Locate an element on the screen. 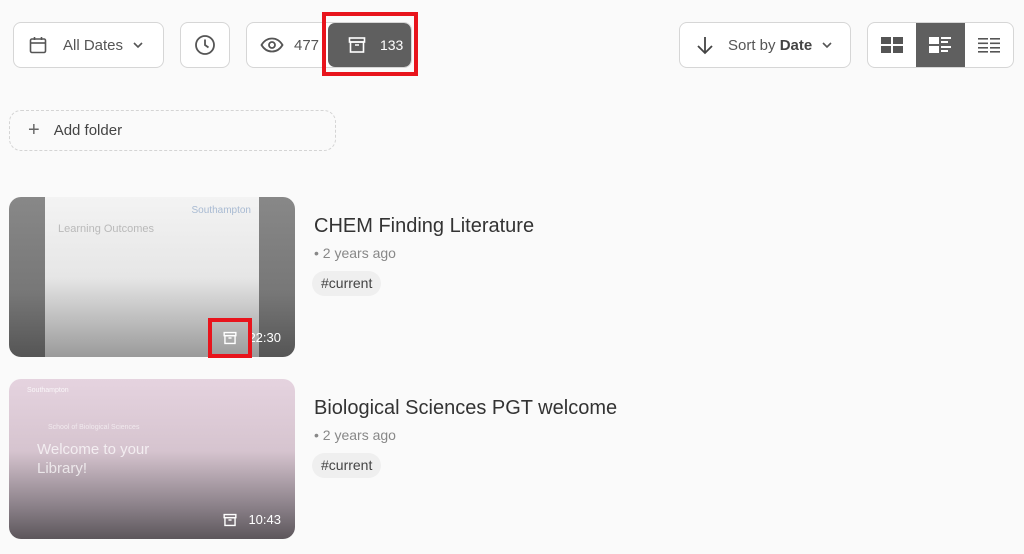 This screenshot has width=1024, height=554. sort-field: Date is located at coordinates (796, 45).